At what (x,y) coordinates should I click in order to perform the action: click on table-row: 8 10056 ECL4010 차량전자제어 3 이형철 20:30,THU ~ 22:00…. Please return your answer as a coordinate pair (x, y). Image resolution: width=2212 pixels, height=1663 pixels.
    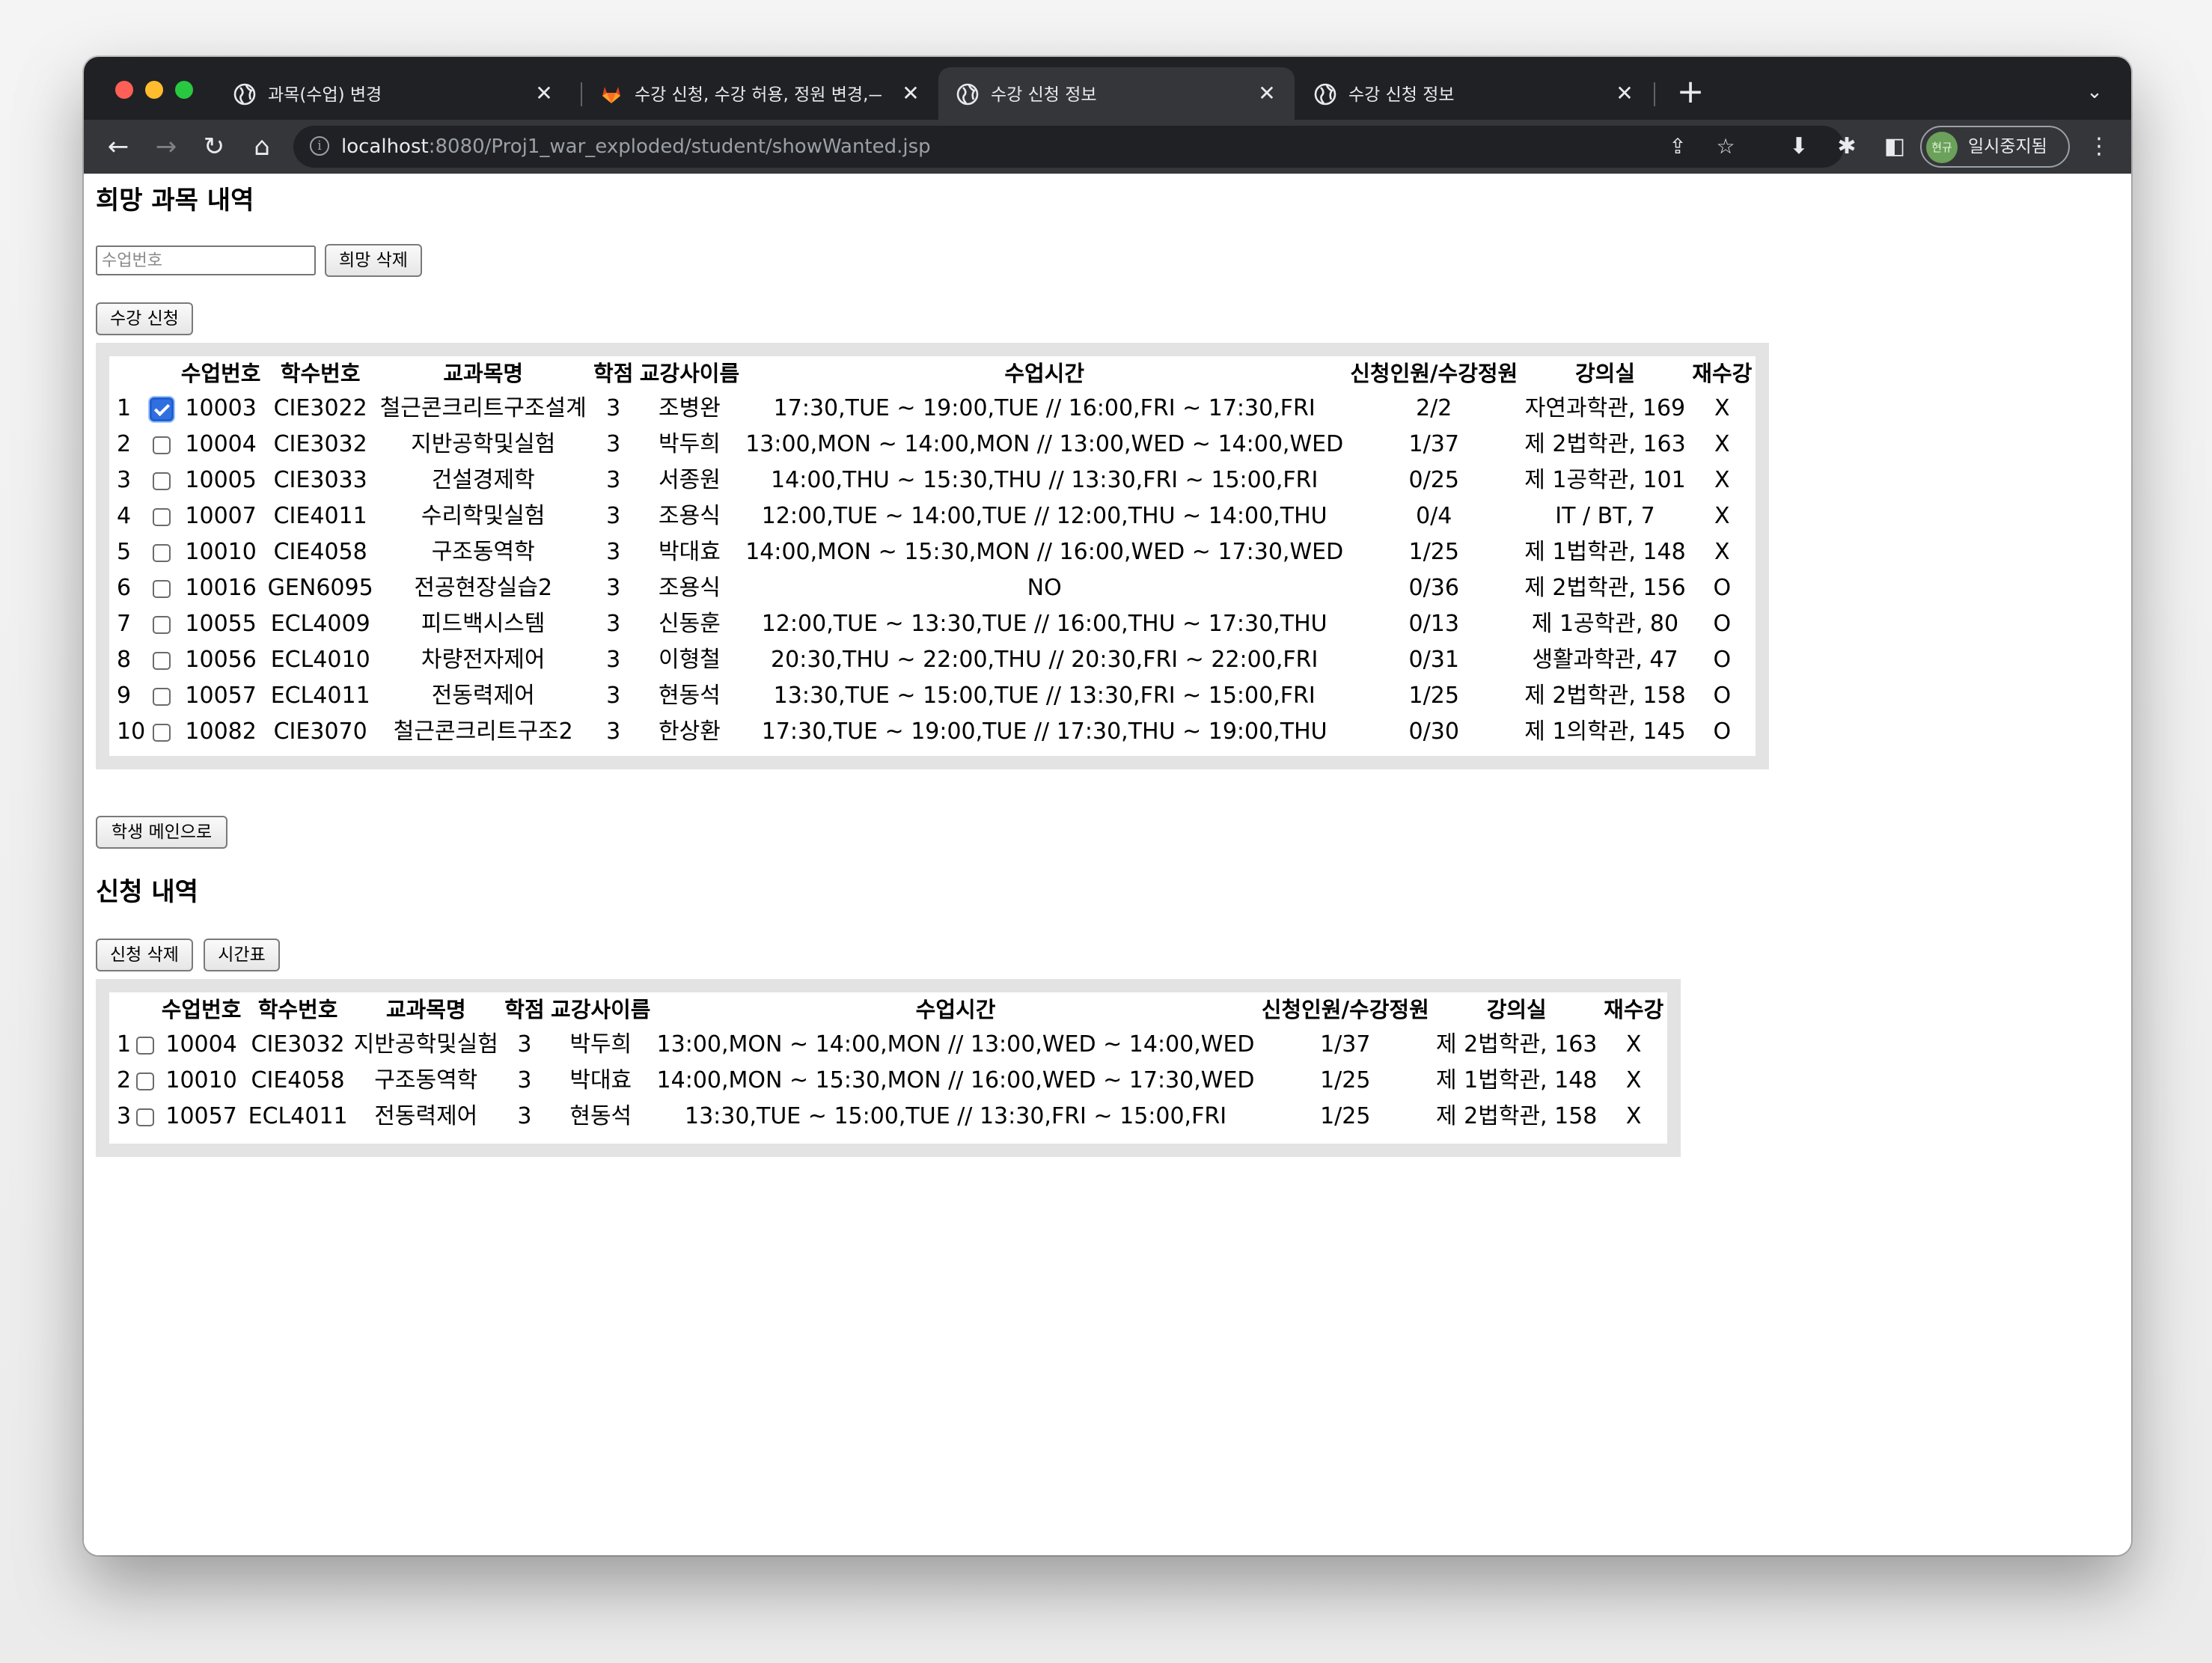
    Looking at the image, I should click on (932, 660).